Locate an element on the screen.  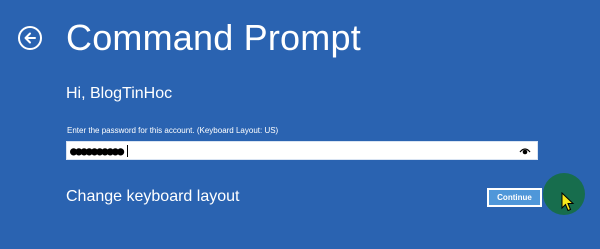
change-keyboard-layout-link: Change keyboard layout is located at coordinates (152, 197).